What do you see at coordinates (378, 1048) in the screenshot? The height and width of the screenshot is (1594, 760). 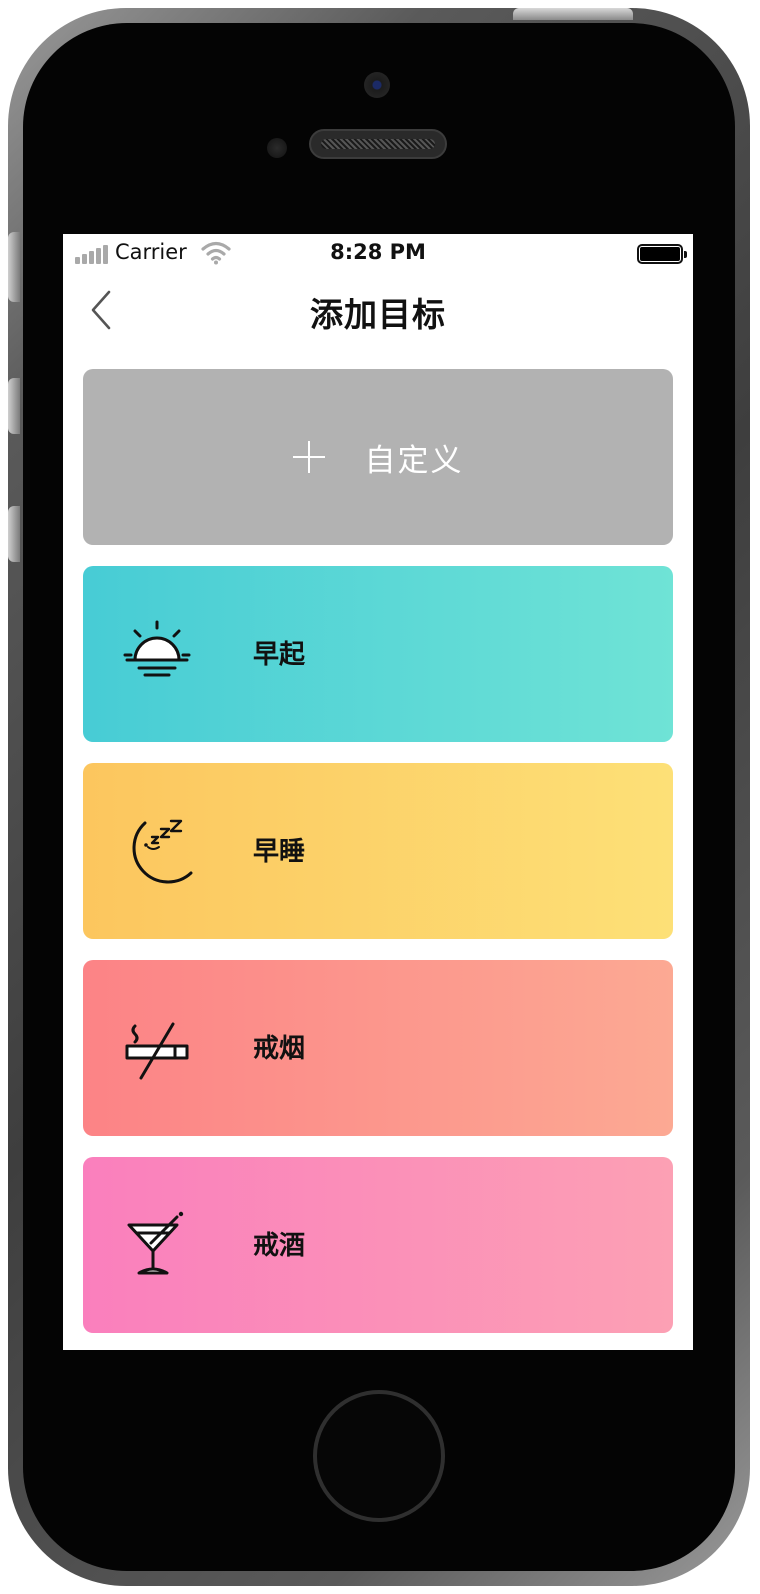 I see `goal-card-quit-smoking: 戒烟` at bounding box center [378, 1048].